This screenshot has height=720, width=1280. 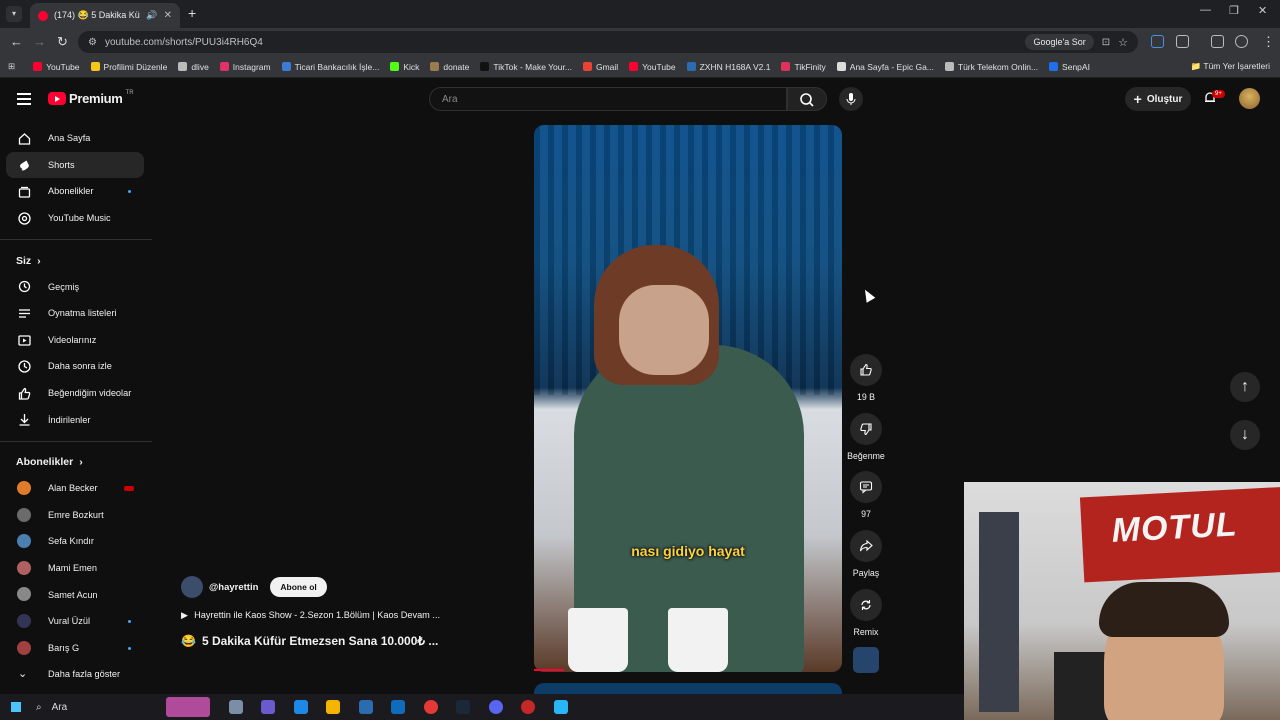 I want to click on all-bookmarks-folder: 📁 Tüm Yer İşaretleri, so click(x=1230, y=66).